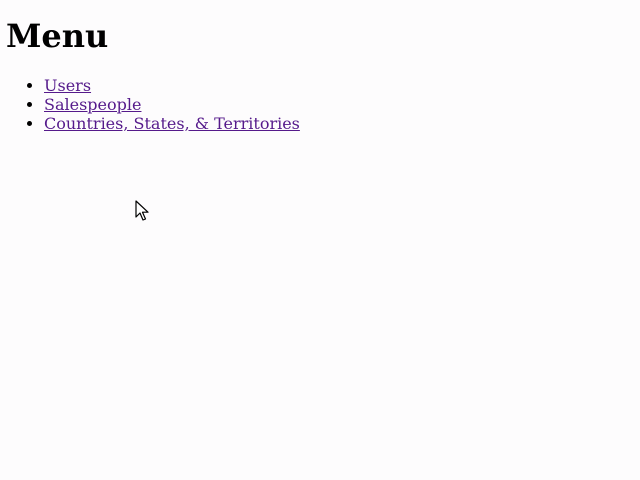  I want to click on menu-link-countries-states-territories: Countries, States, & Territories, so click(172, 123).